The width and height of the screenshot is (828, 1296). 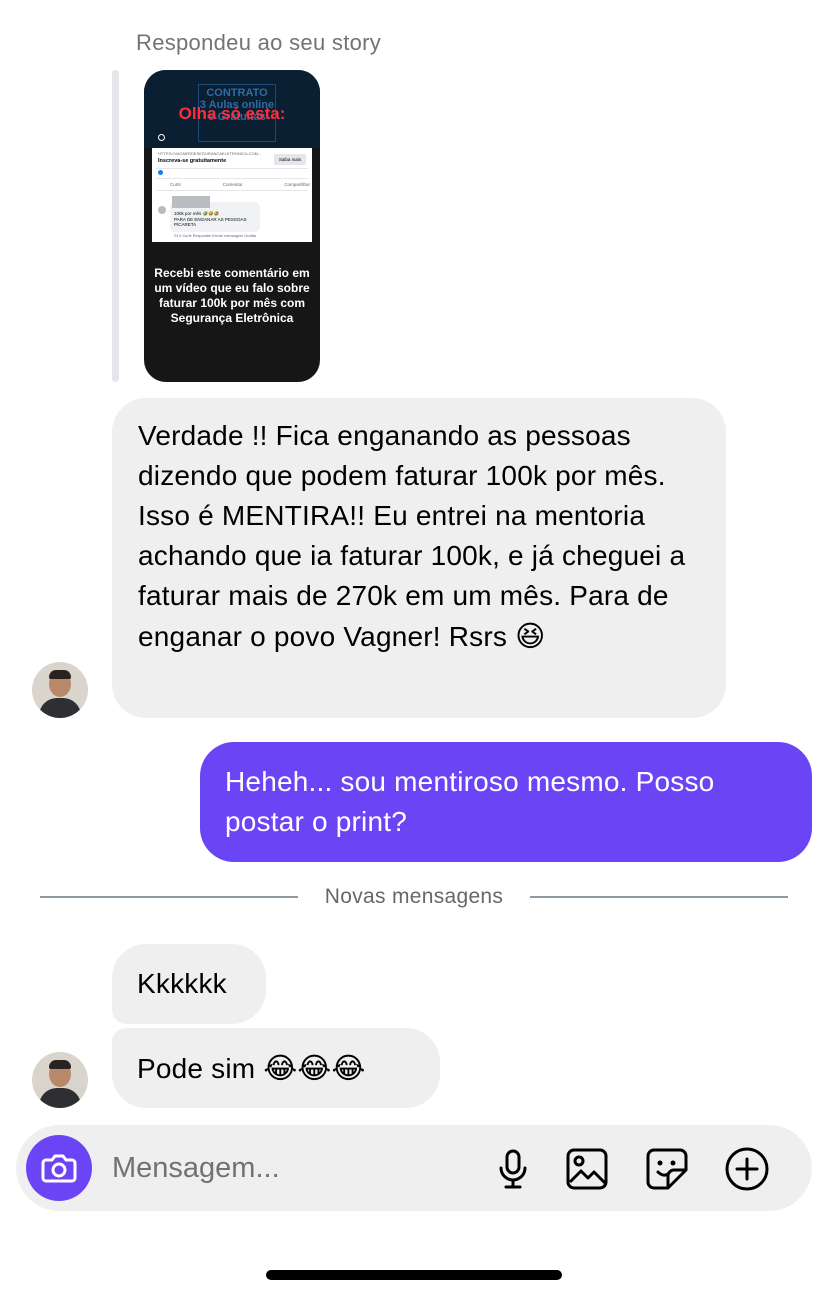 What do you see at coordinates (747, 1169) in the screenshot?
I see `plus-icon` at bounding box center [747, 1169].